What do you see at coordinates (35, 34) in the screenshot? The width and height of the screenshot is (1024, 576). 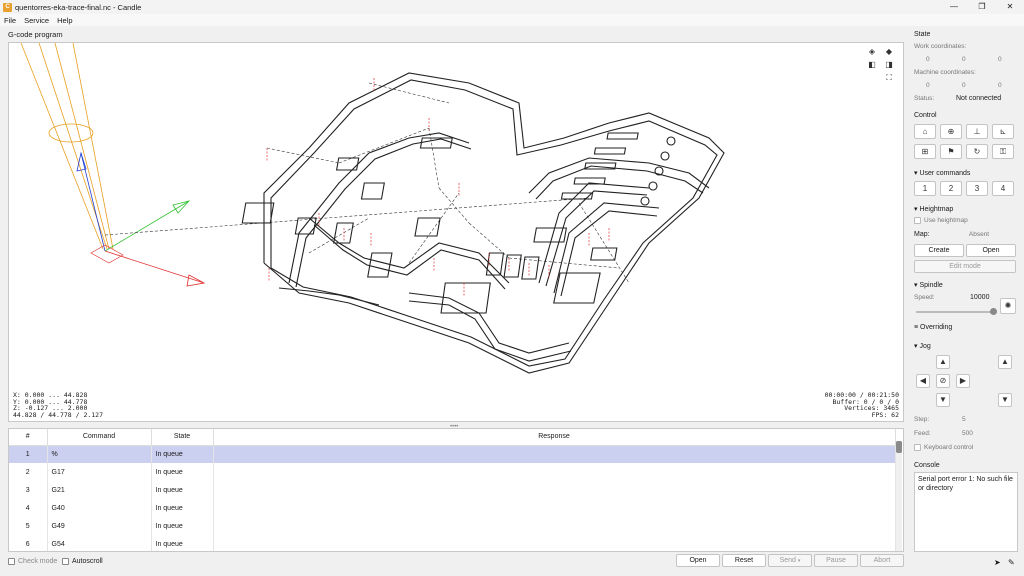 I see `gcode-program-label: G-code program` at bounding box center [35, 34].